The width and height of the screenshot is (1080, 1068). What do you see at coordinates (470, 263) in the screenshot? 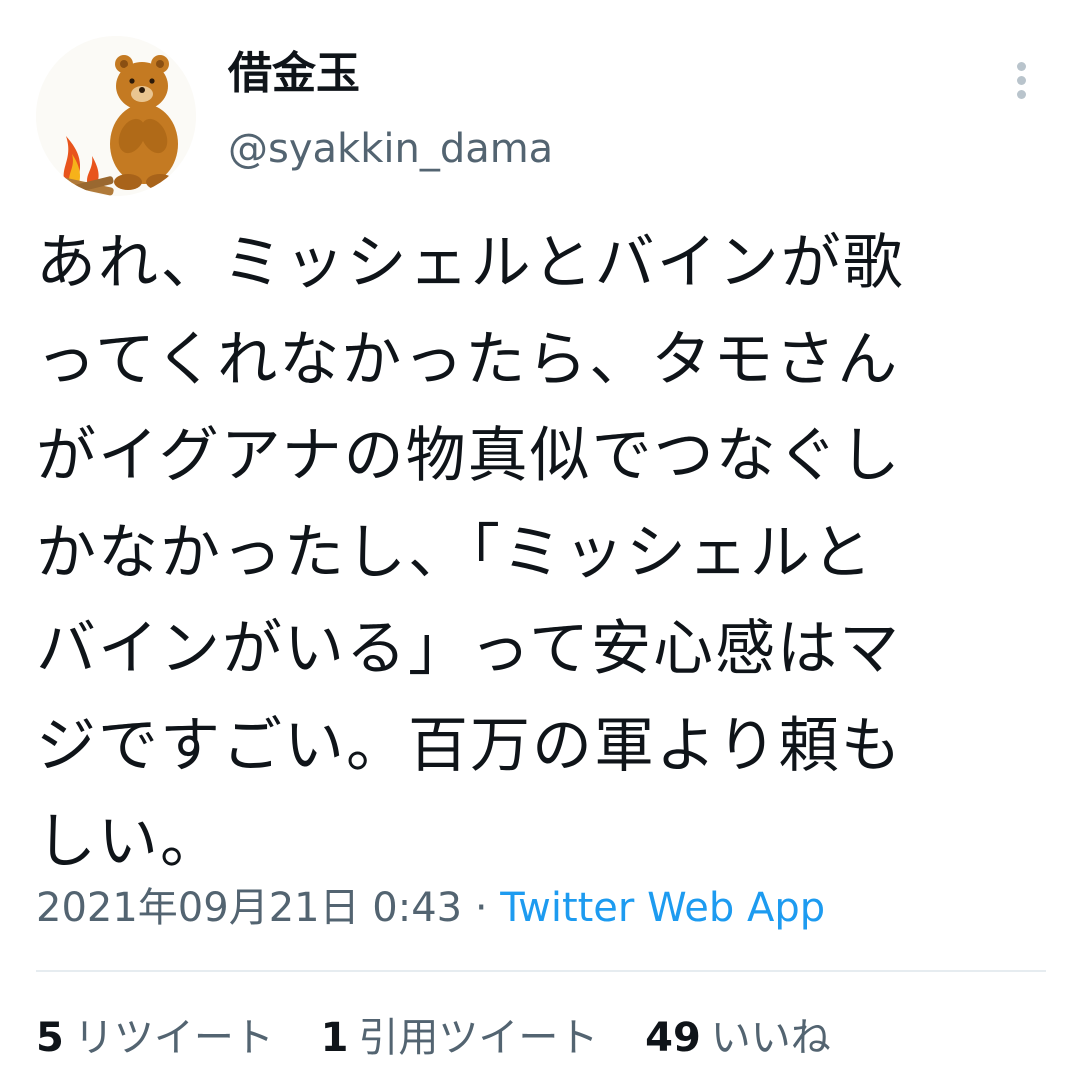
I see `tweet-text-line: あれ、ミッシェルとバインが歌` at bounding box center [470, 263].